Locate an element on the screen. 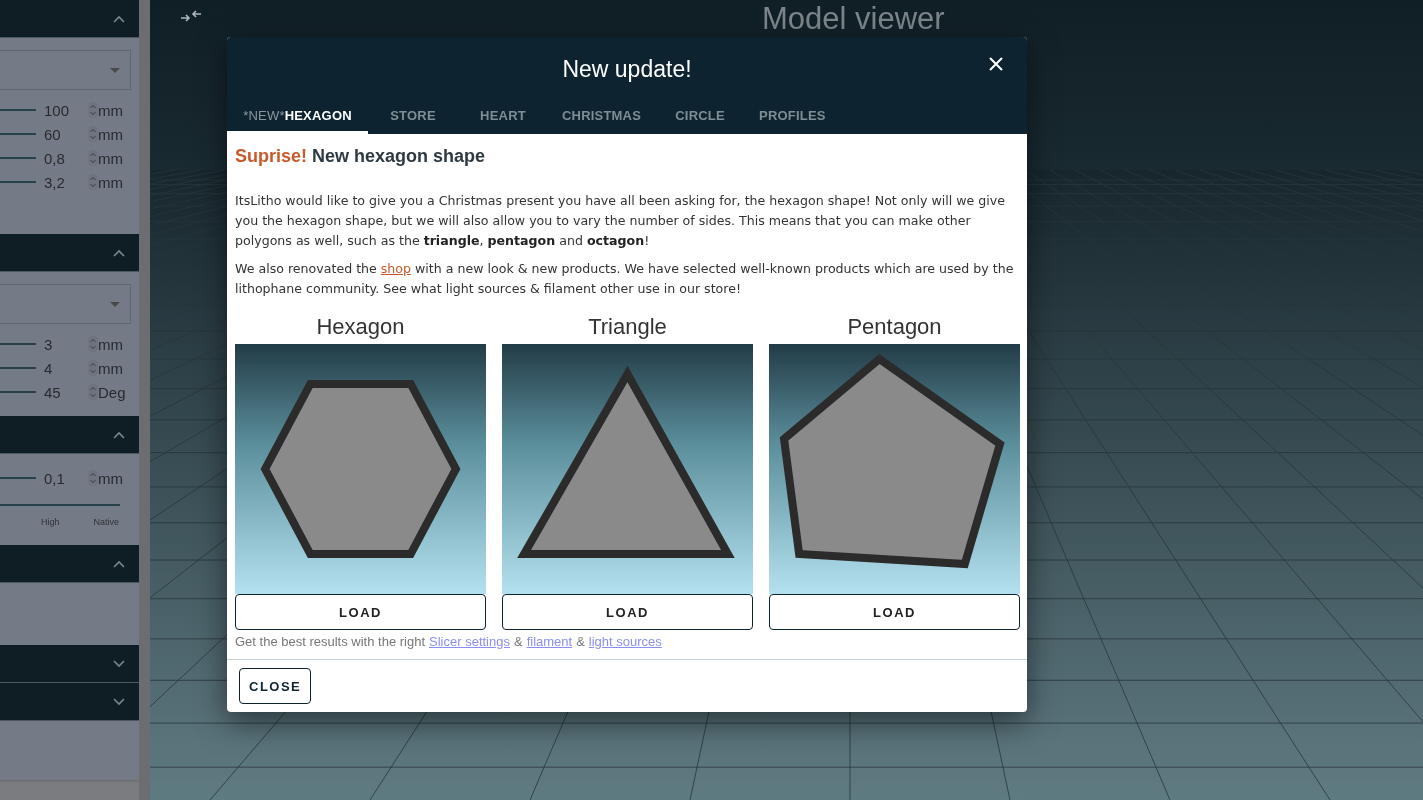  tab: CIRCLE is located at coordinates (700, 116).